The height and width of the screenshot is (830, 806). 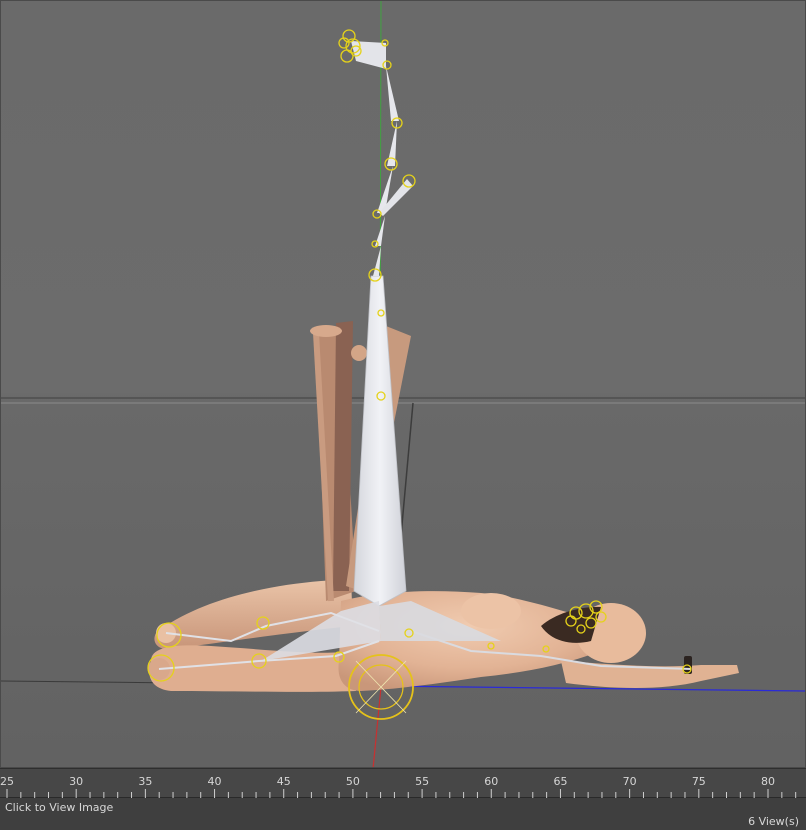 What do you see at coordinates (377, 726) in the screenshot?
I see `z-axis-line` at bounding box center [377, 726].